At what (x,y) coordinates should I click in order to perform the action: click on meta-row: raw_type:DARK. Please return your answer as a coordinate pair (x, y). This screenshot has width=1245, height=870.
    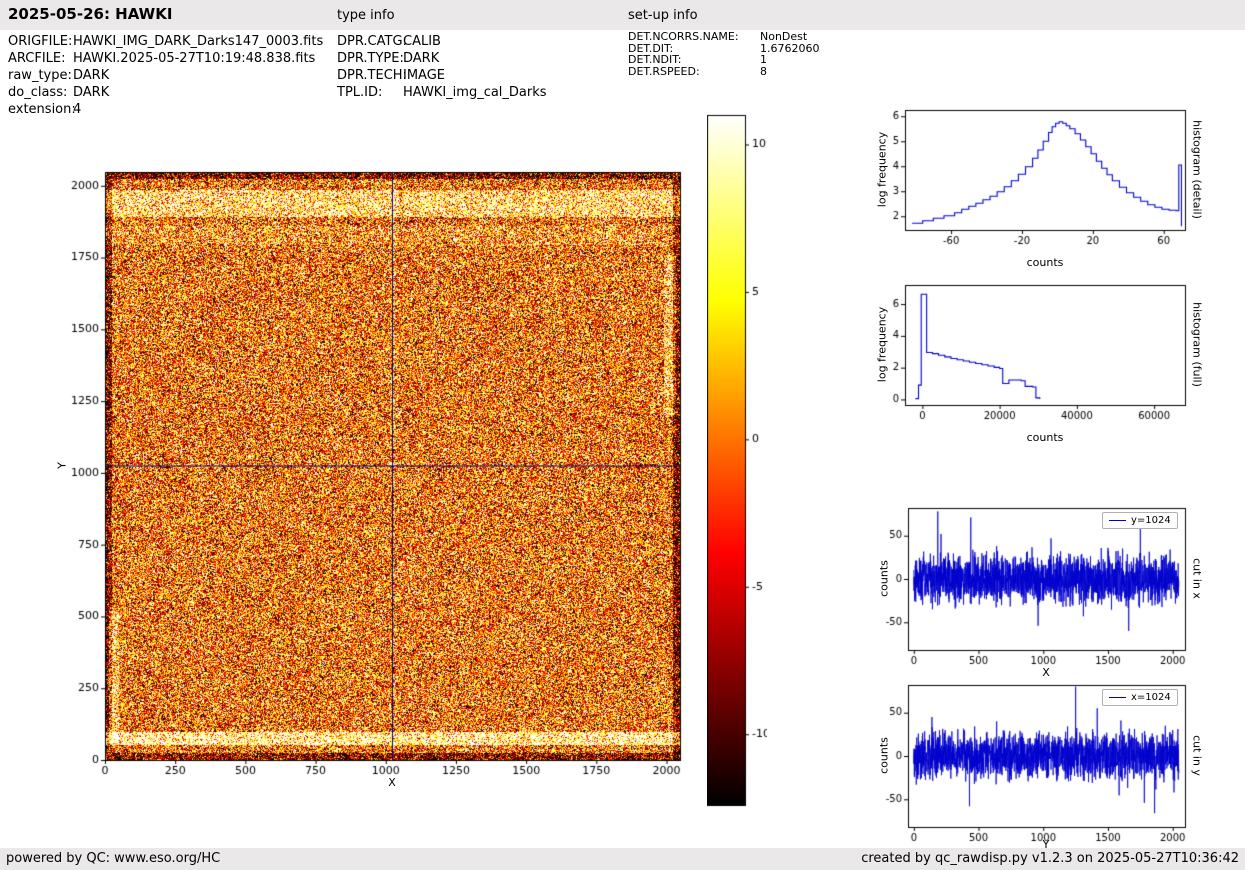
    Looking at the image, I should click on (165, 75).